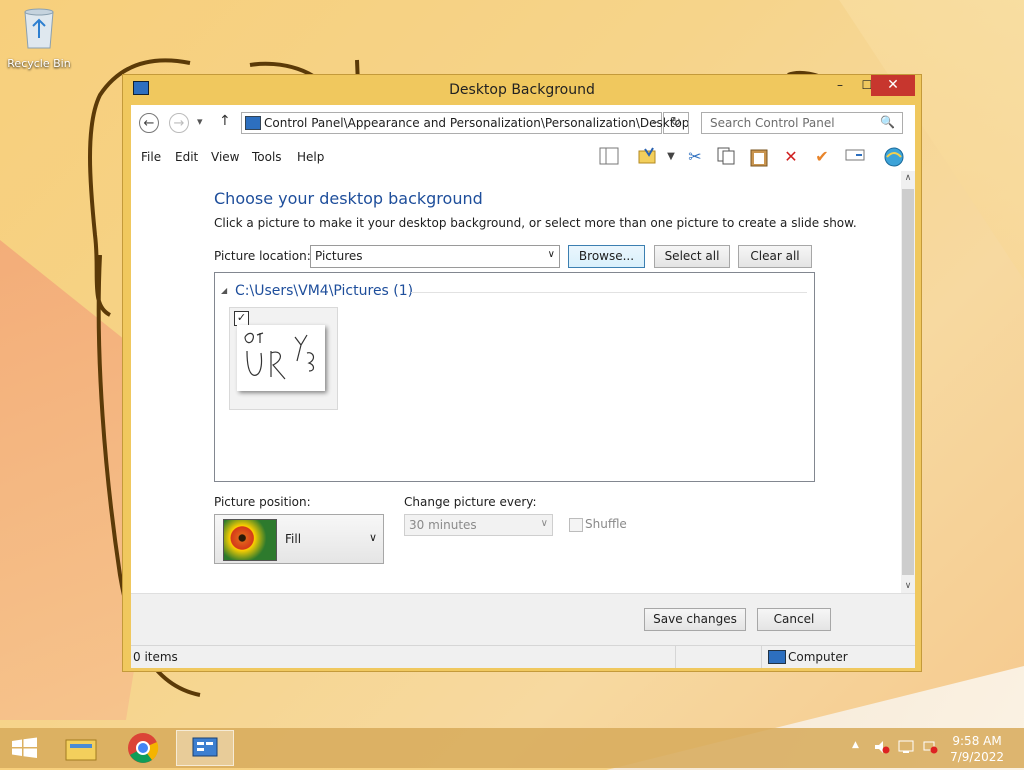 This screenshot has height=770, width=1024. Describe the element at coordinates (887, 122) in the screenshot. I see `search-icon: 🔍` at that location.